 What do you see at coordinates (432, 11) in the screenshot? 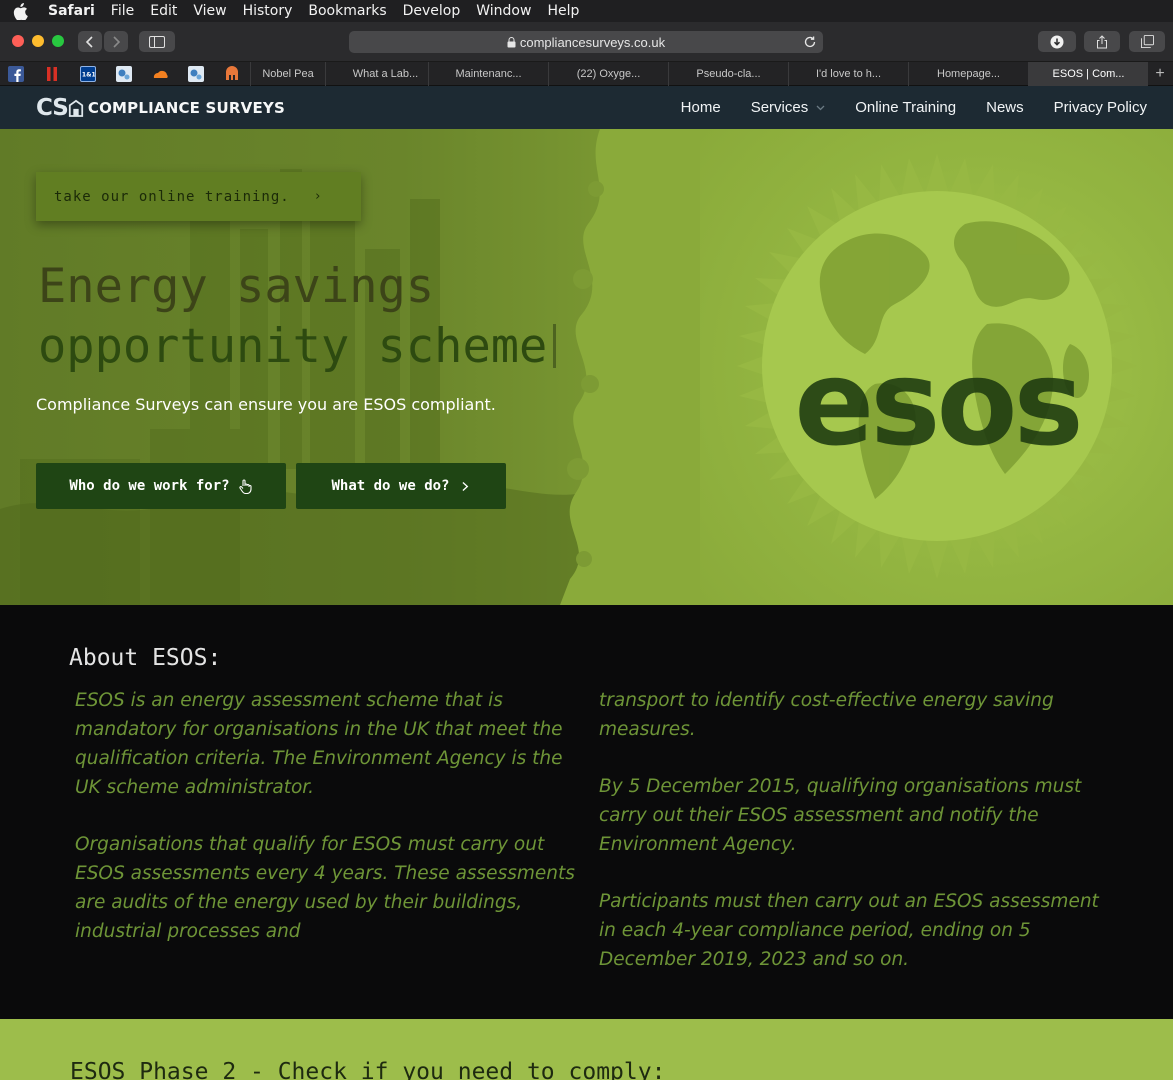
I see `menu-develop: Develop` at bounding box center [432, 11].